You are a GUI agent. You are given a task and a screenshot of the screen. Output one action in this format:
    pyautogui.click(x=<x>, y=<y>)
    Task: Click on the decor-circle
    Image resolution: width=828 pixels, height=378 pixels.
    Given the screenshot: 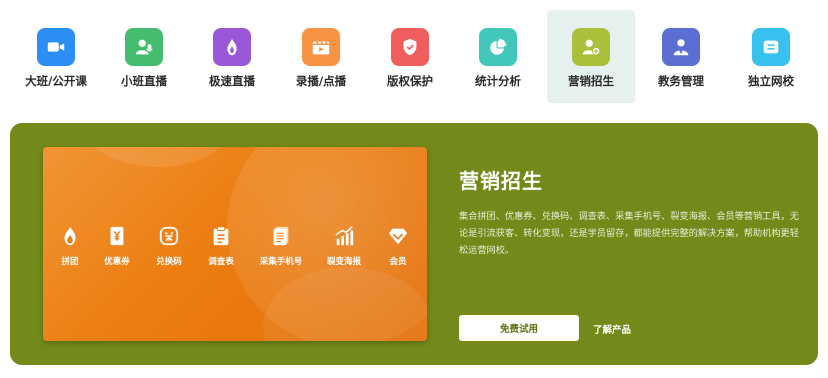 What is the action you would take?
    pyautogui.click(x=158, y=157)
    